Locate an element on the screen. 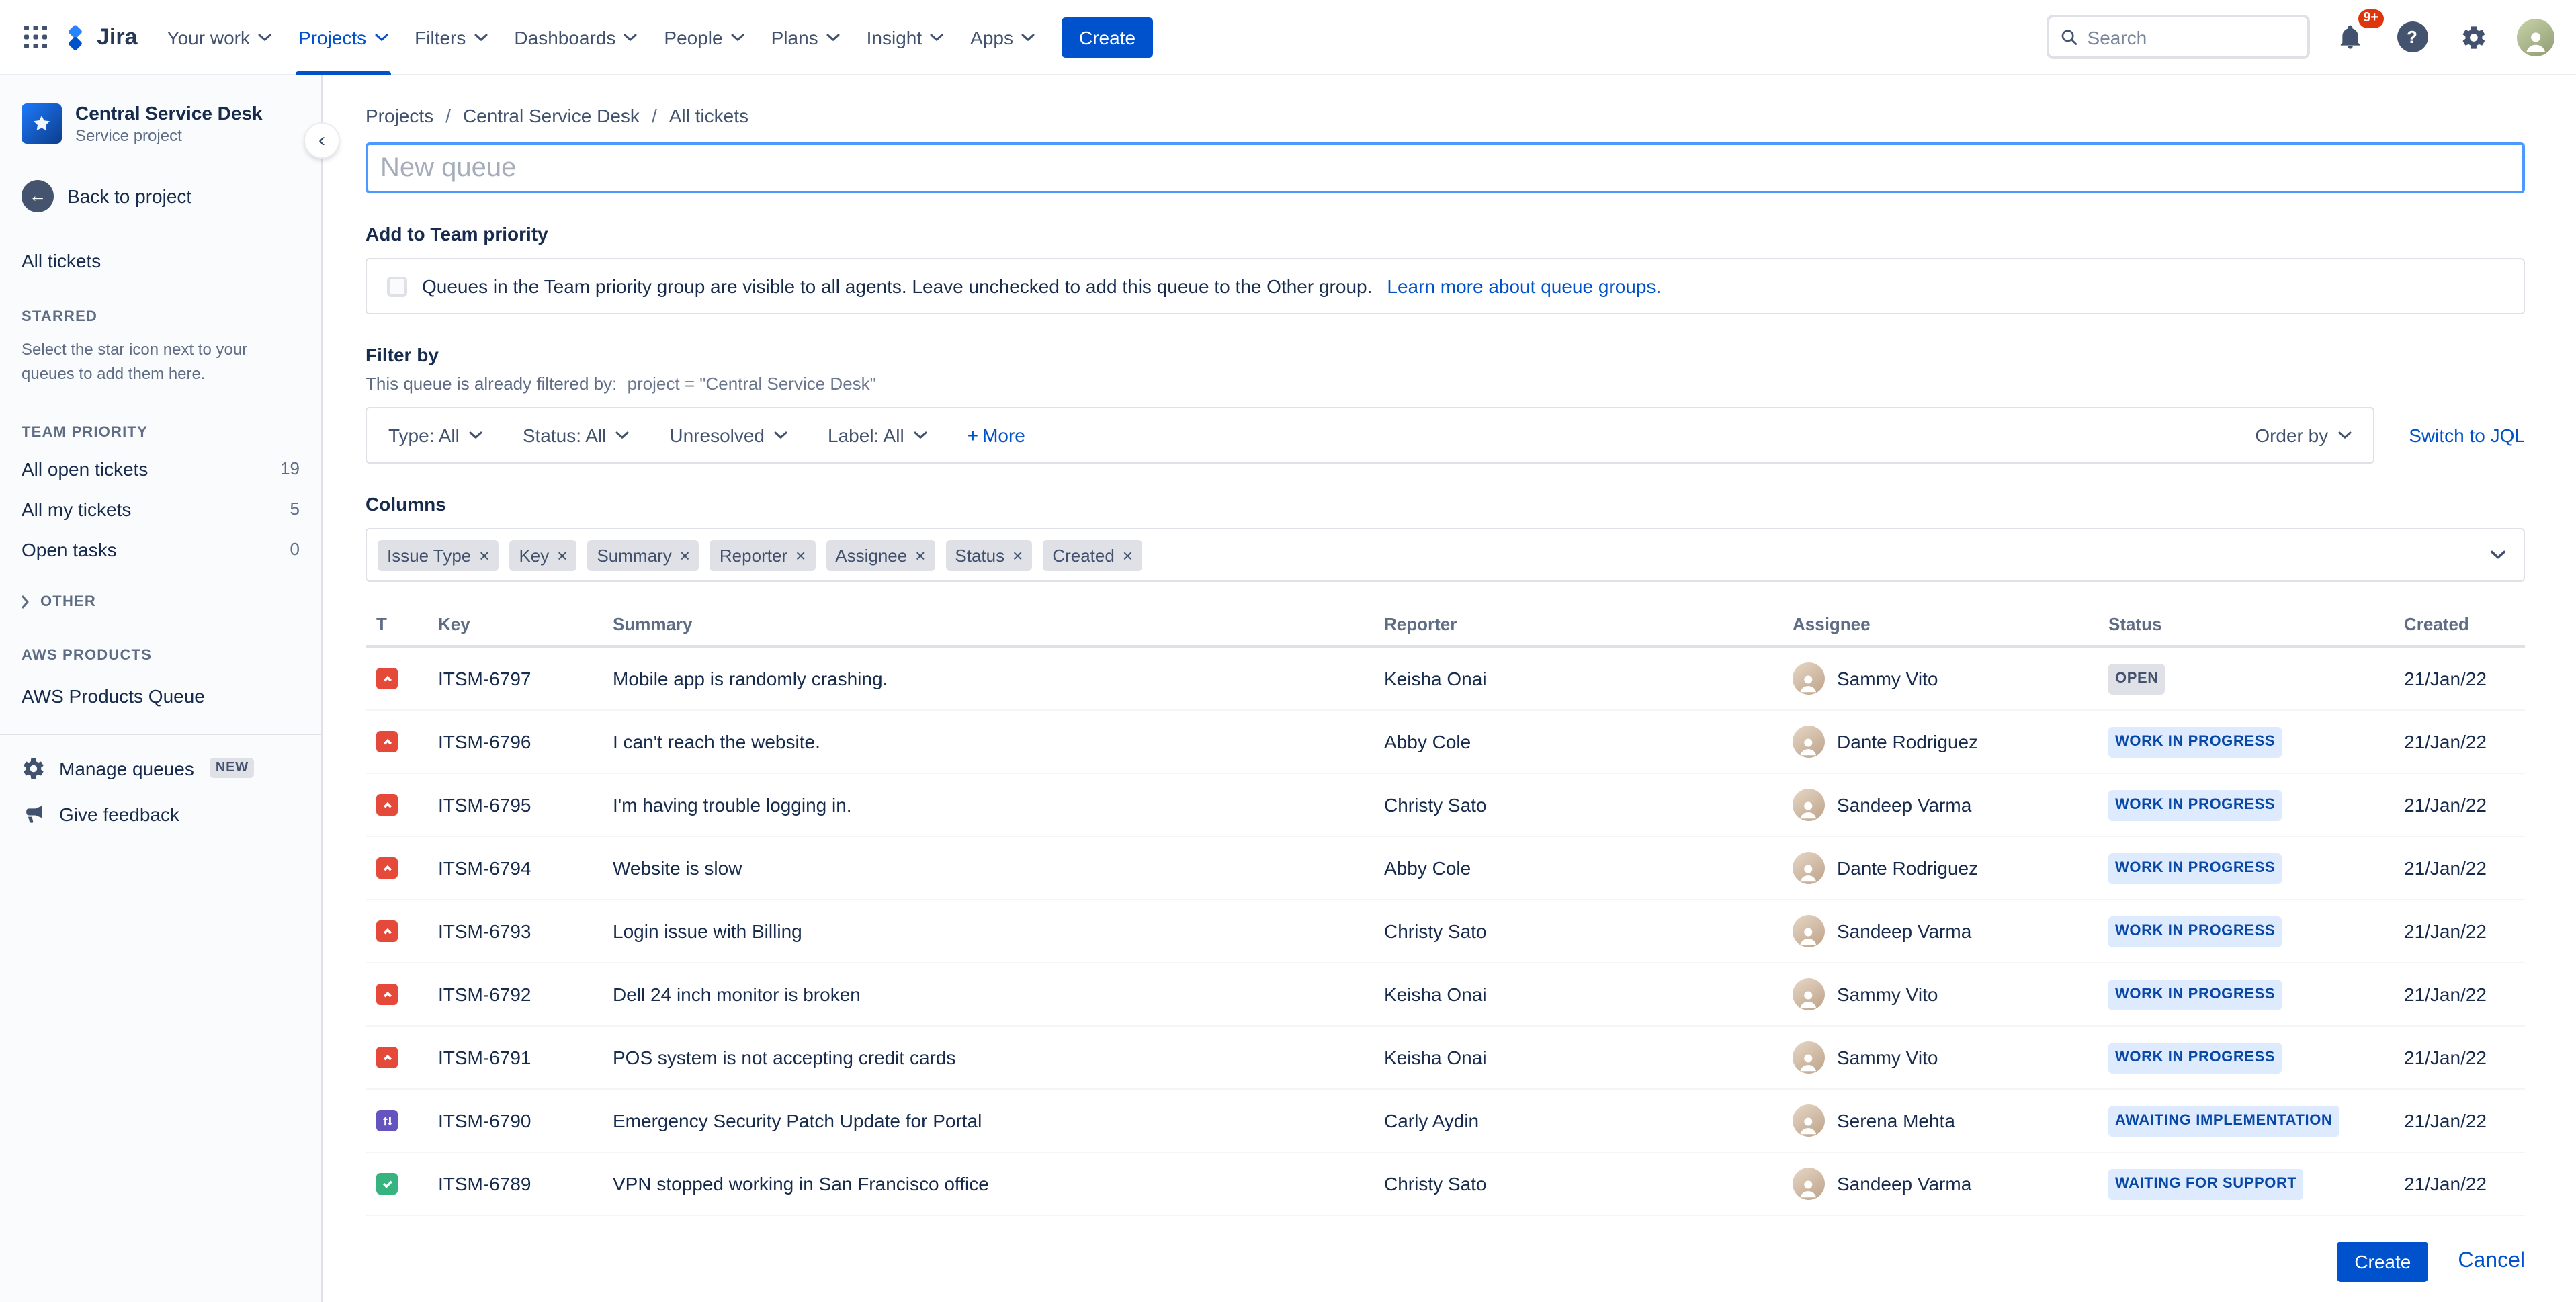 Image resolution: width=2576 pixels, height=1302 pixels. nav-item: Apps is located at coordinates (1002, 37).